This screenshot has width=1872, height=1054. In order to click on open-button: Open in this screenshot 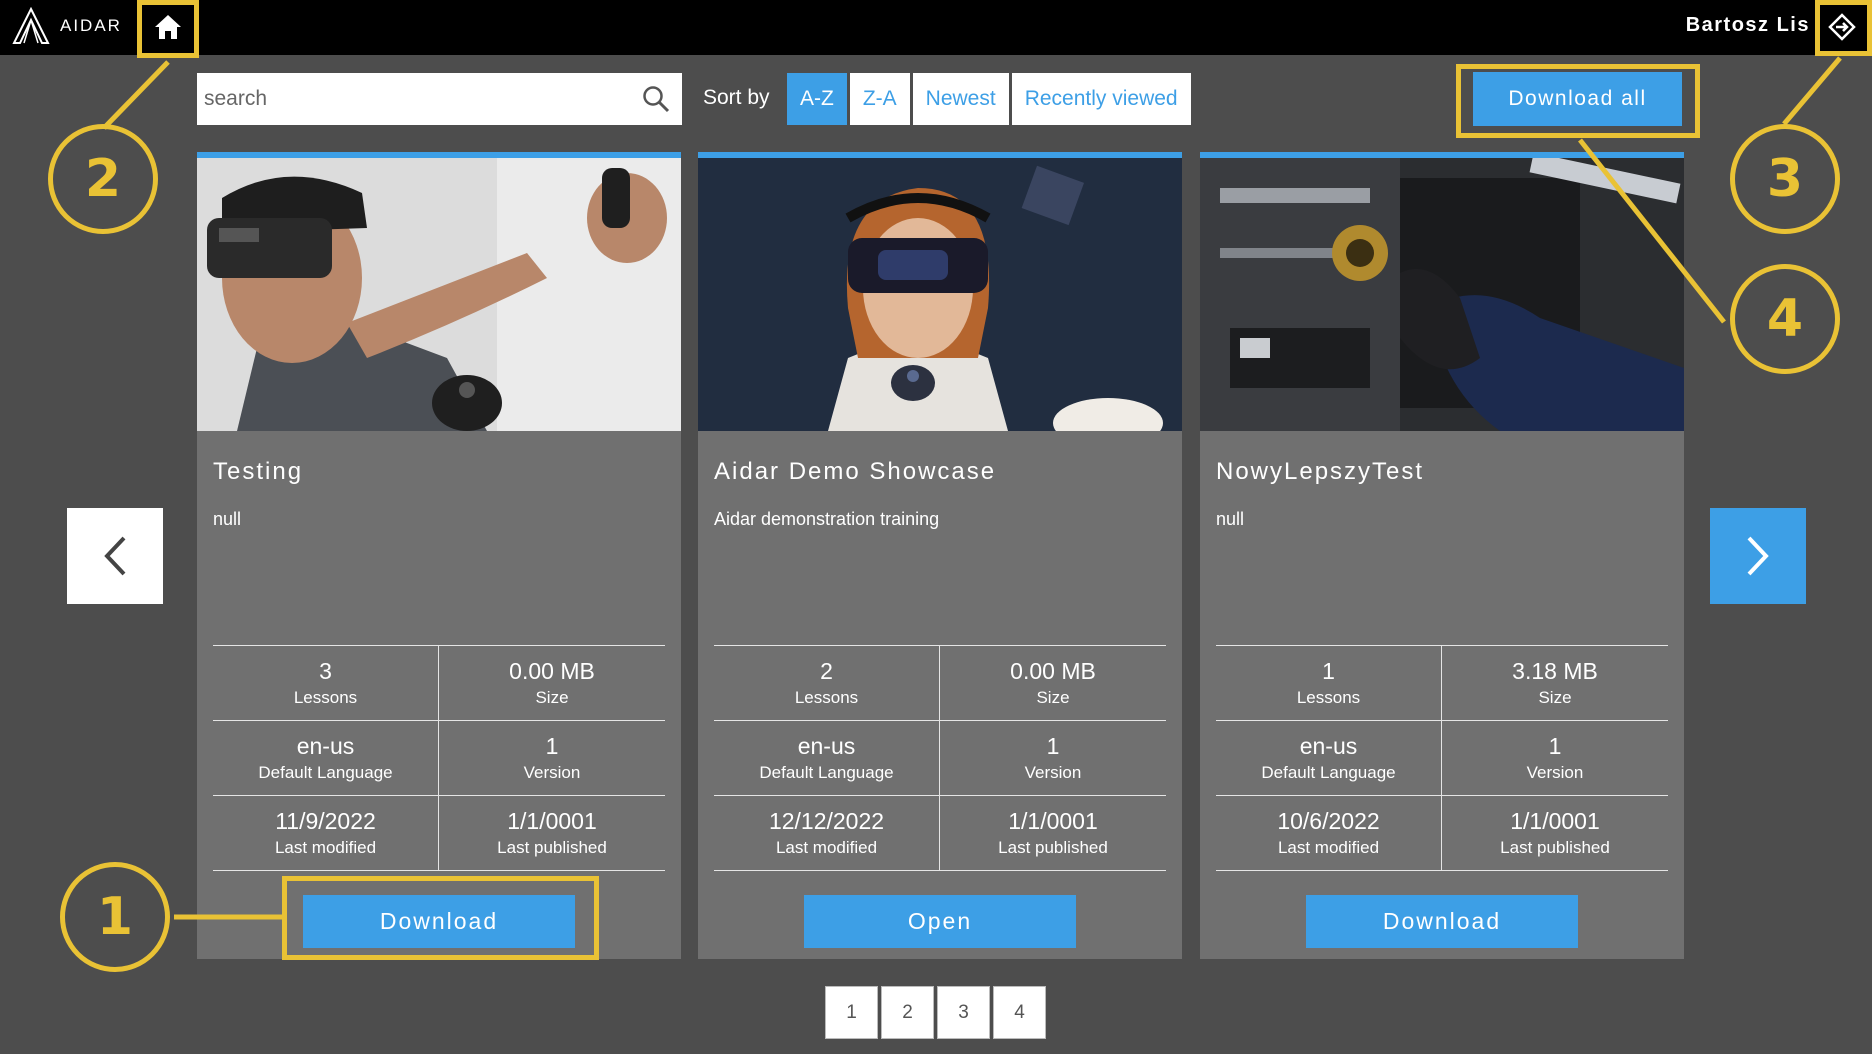, I will do `click(940, 921)`.